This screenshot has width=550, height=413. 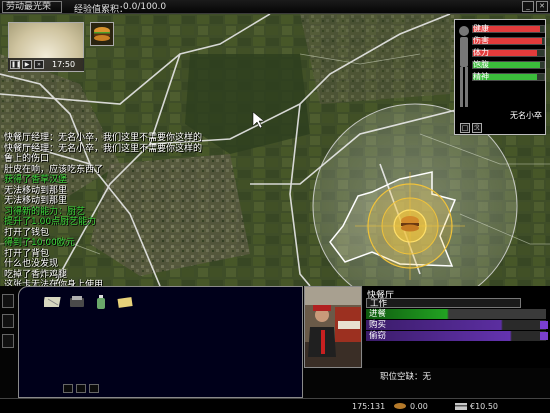 What do you see at coordinates (410, 224) in the screenshot?
I see `restaurant-marker-icon` at bounding box center [410, 224].